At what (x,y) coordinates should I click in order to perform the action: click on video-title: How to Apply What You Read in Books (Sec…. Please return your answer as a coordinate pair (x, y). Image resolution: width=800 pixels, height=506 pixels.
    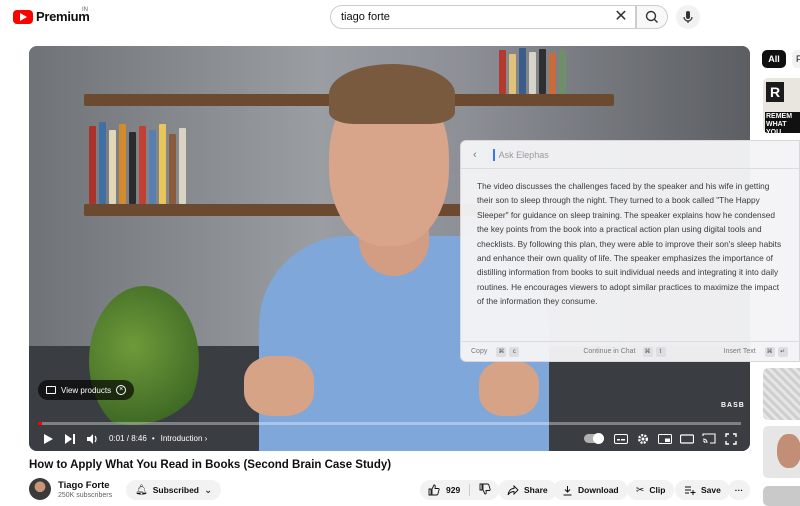
    Looking at the image, I should click on (210, 465).